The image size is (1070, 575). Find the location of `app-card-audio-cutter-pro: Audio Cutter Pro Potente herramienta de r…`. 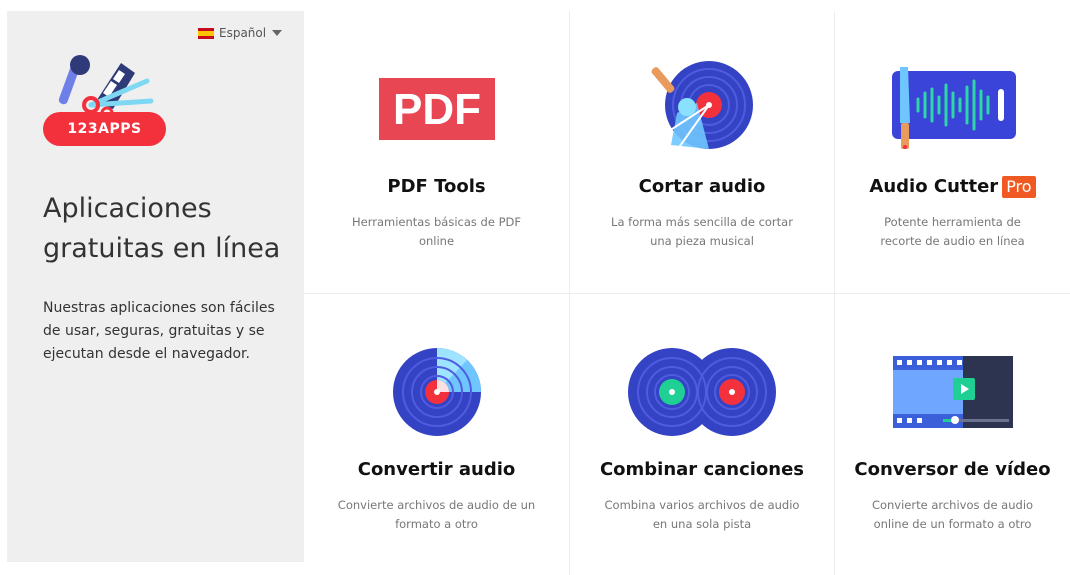

app-card-audio-cutter-pro: Audio Cutter Pro Potente herramienta de r… is located at coordinates (952, 152).